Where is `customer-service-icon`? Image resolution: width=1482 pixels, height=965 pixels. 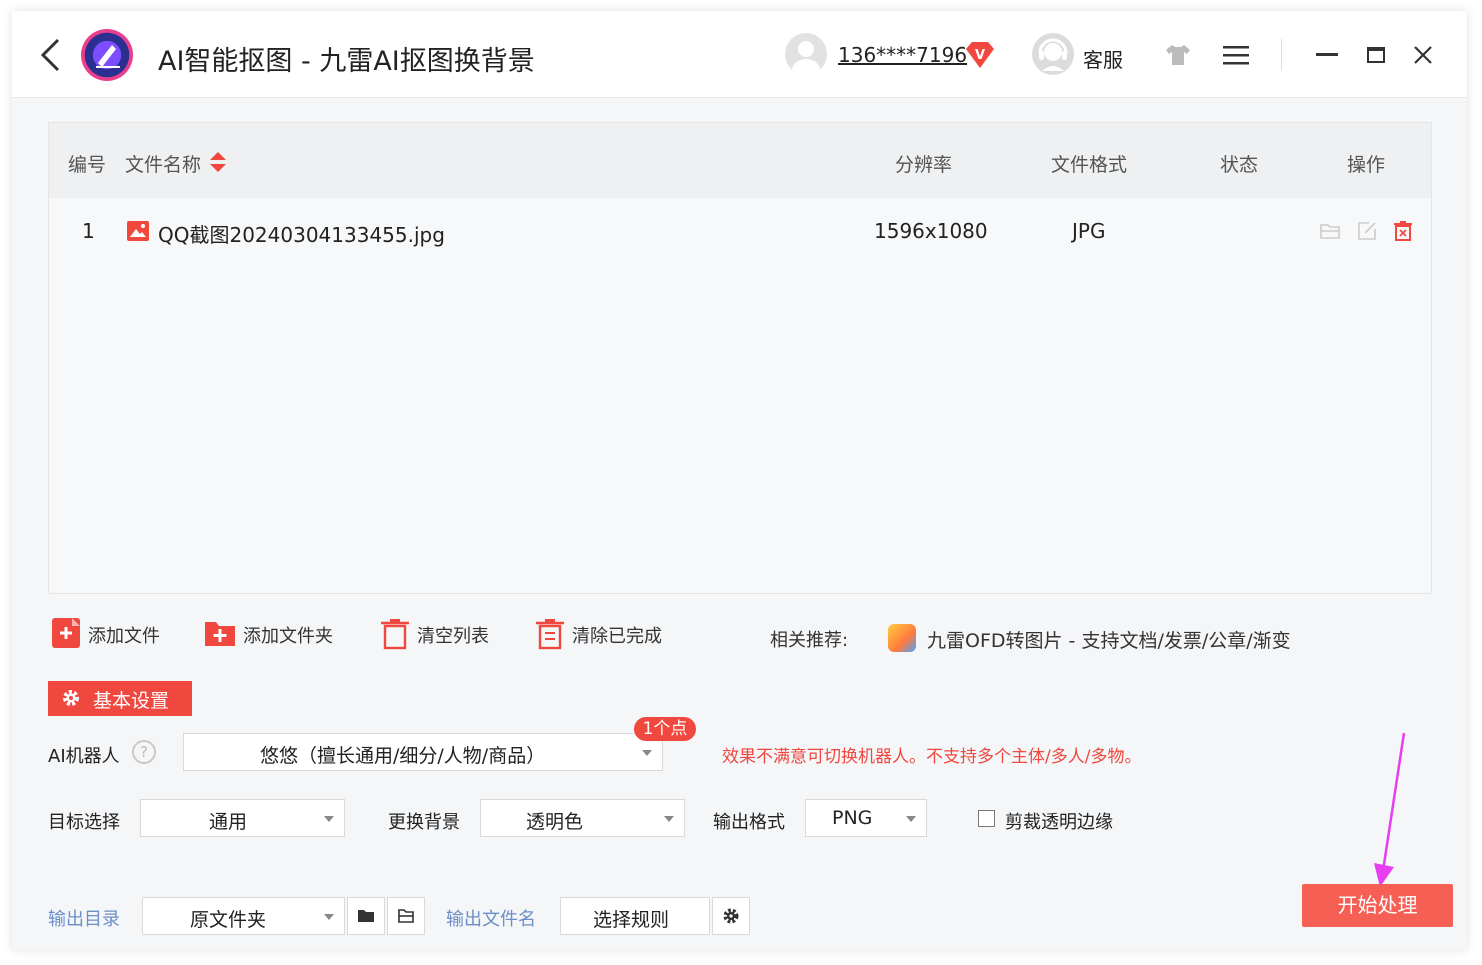 customer-service-icon is located at coordinates (1053, 54).